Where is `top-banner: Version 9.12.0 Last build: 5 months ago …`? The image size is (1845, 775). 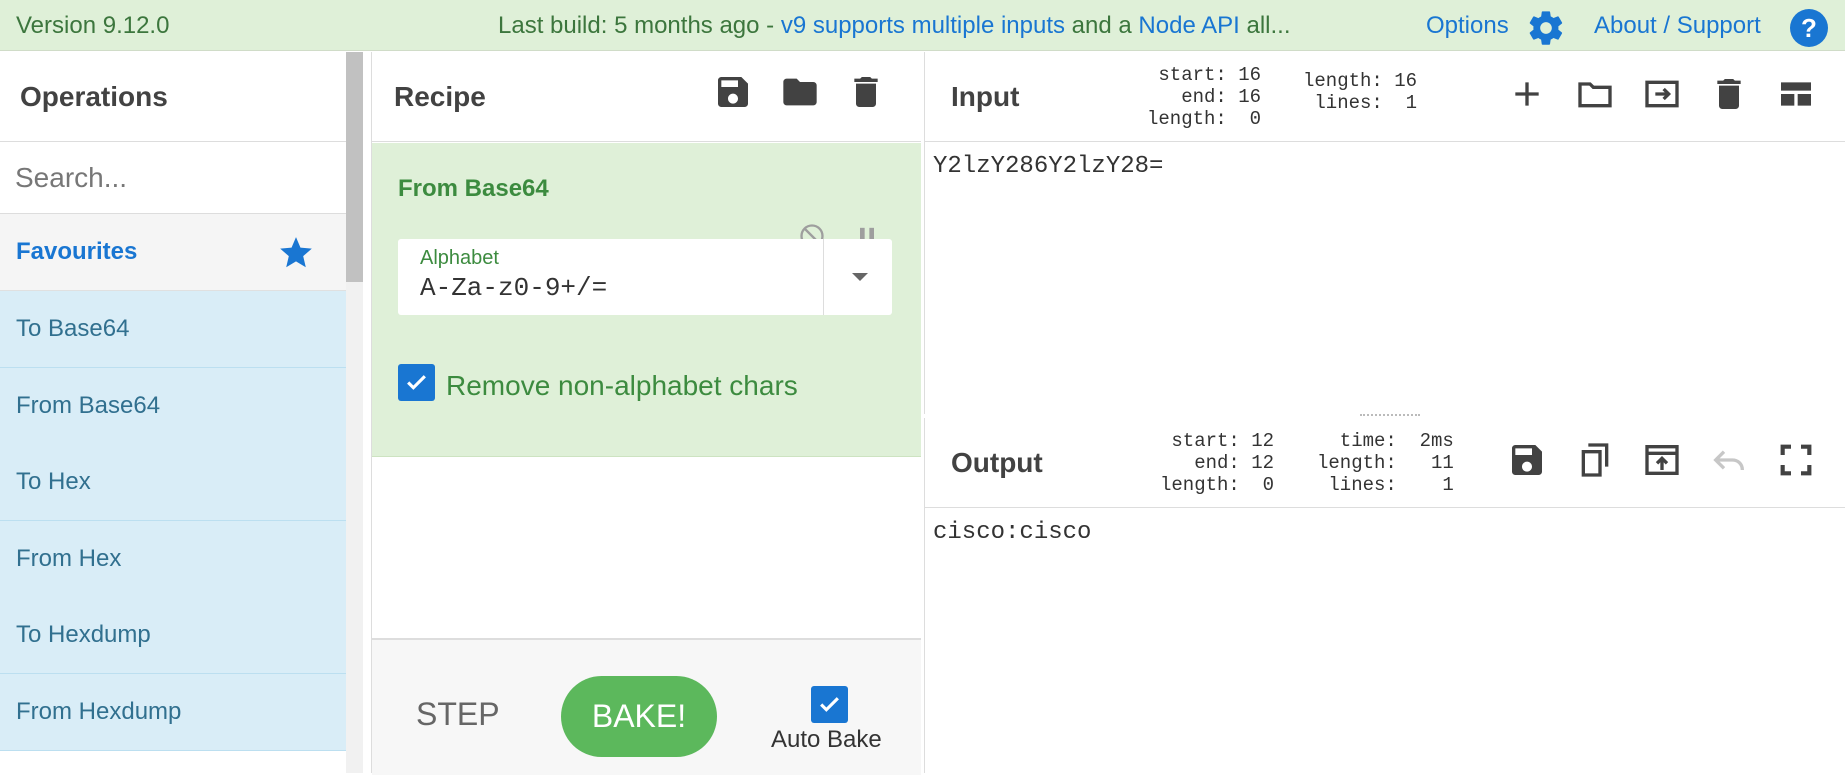 top-banner: Version 9.12.0 Last build: 5 months ago … is located at coordinates (922, 25).